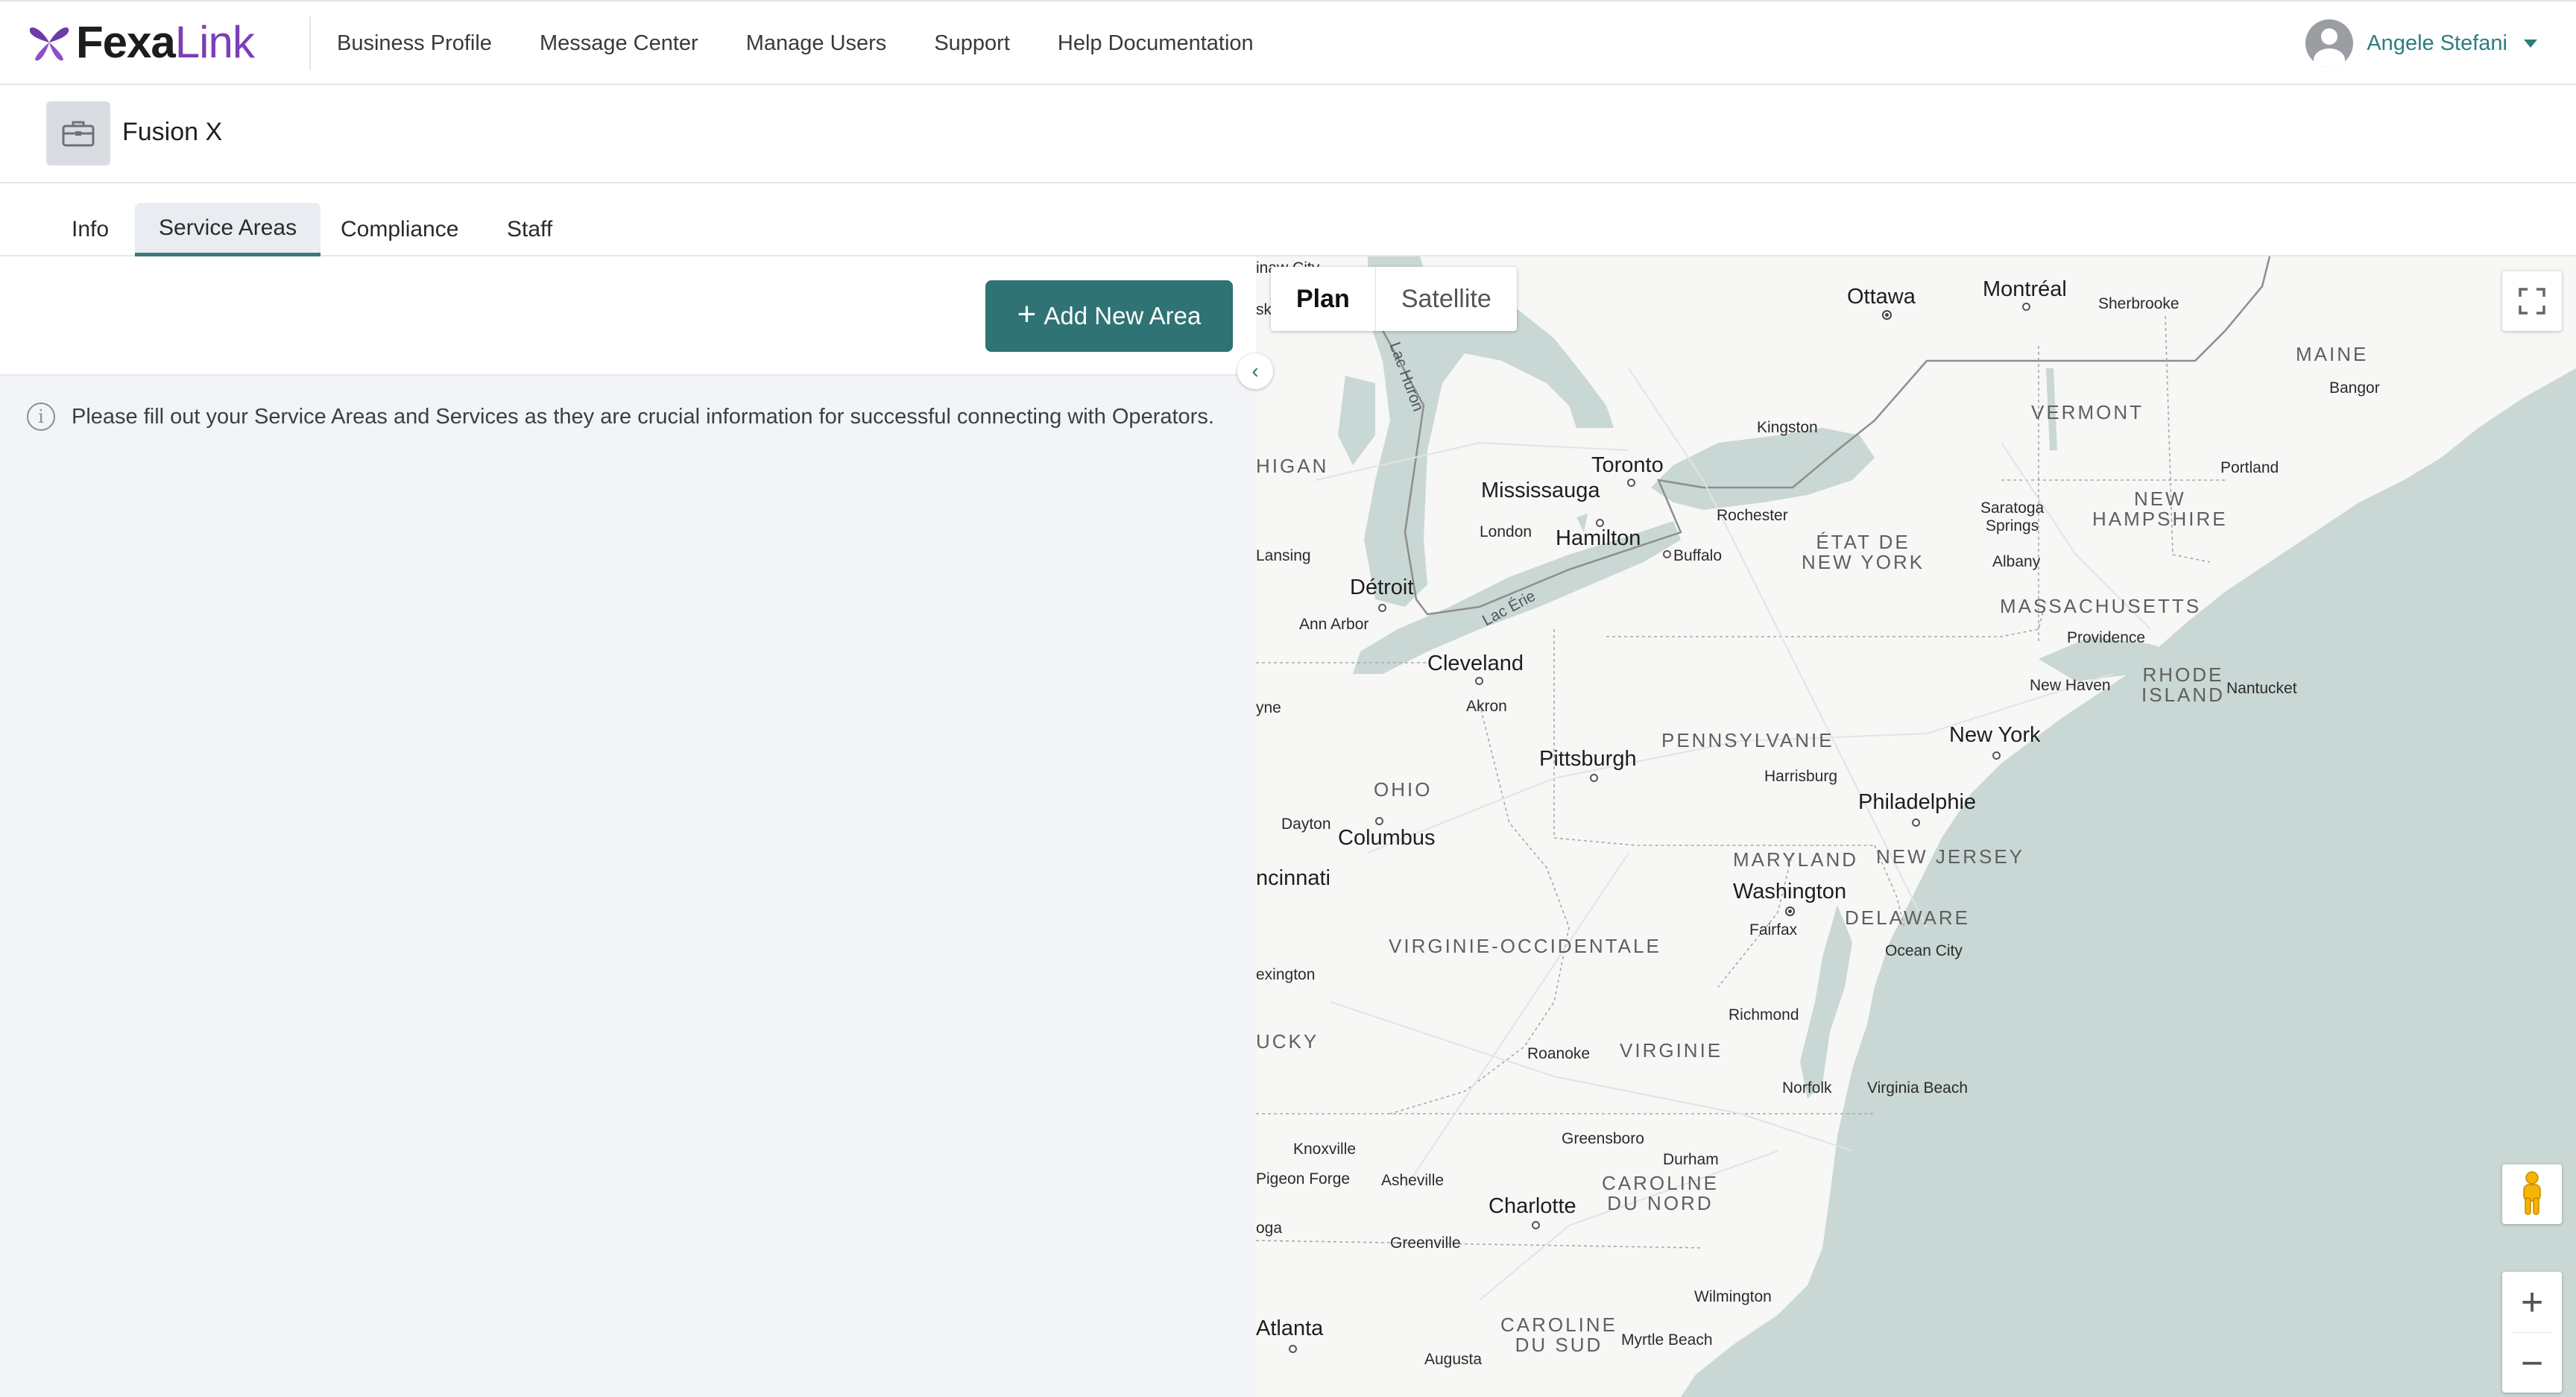 The image size is (2576, 1397). Describe the element at coordinates (1379, 821) in the screenshot. I see `map-marker-columbus` at that location.